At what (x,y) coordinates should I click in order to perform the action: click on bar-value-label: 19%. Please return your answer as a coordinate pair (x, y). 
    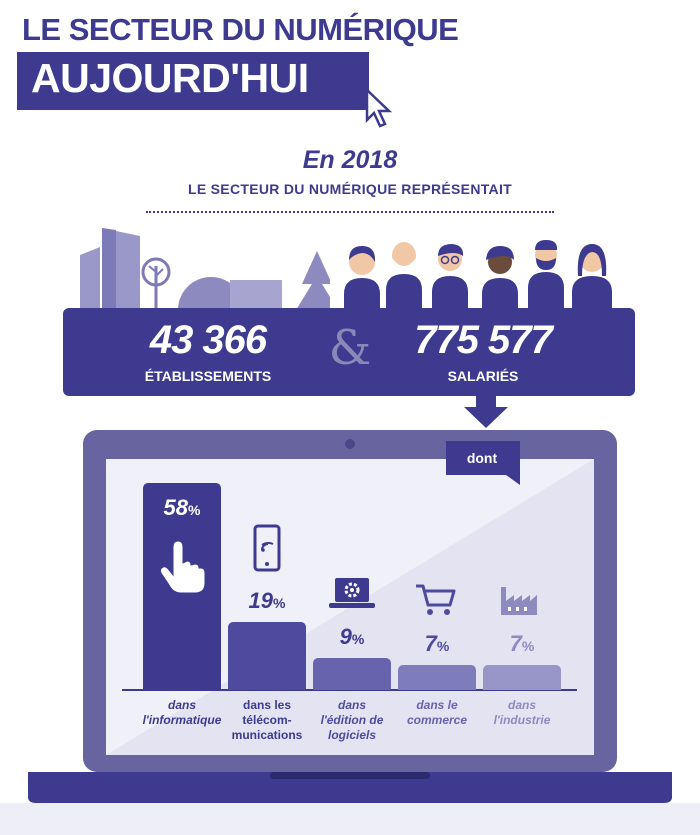
    Looking at the image, I should click on (267, 601).